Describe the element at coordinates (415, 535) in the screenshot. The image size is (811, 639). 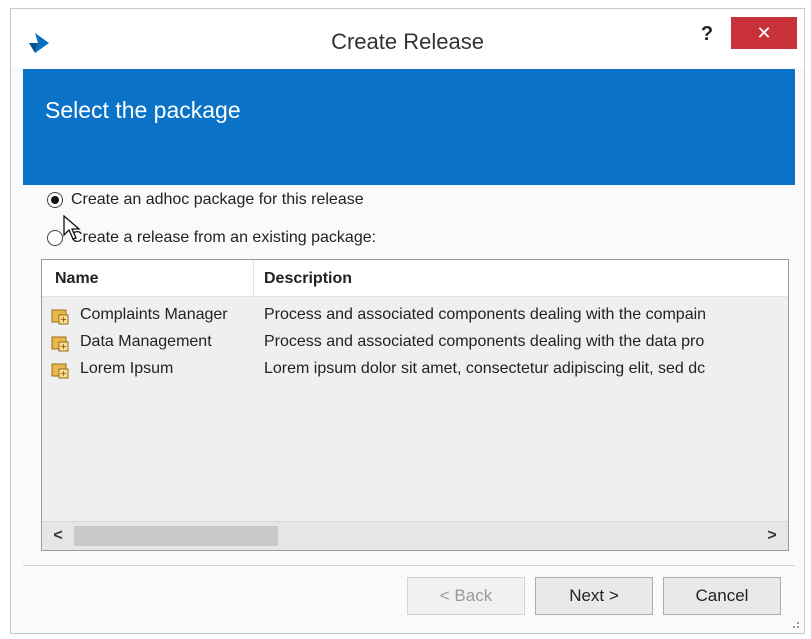
I see `horizontal-scrollbar: < >` at that location.